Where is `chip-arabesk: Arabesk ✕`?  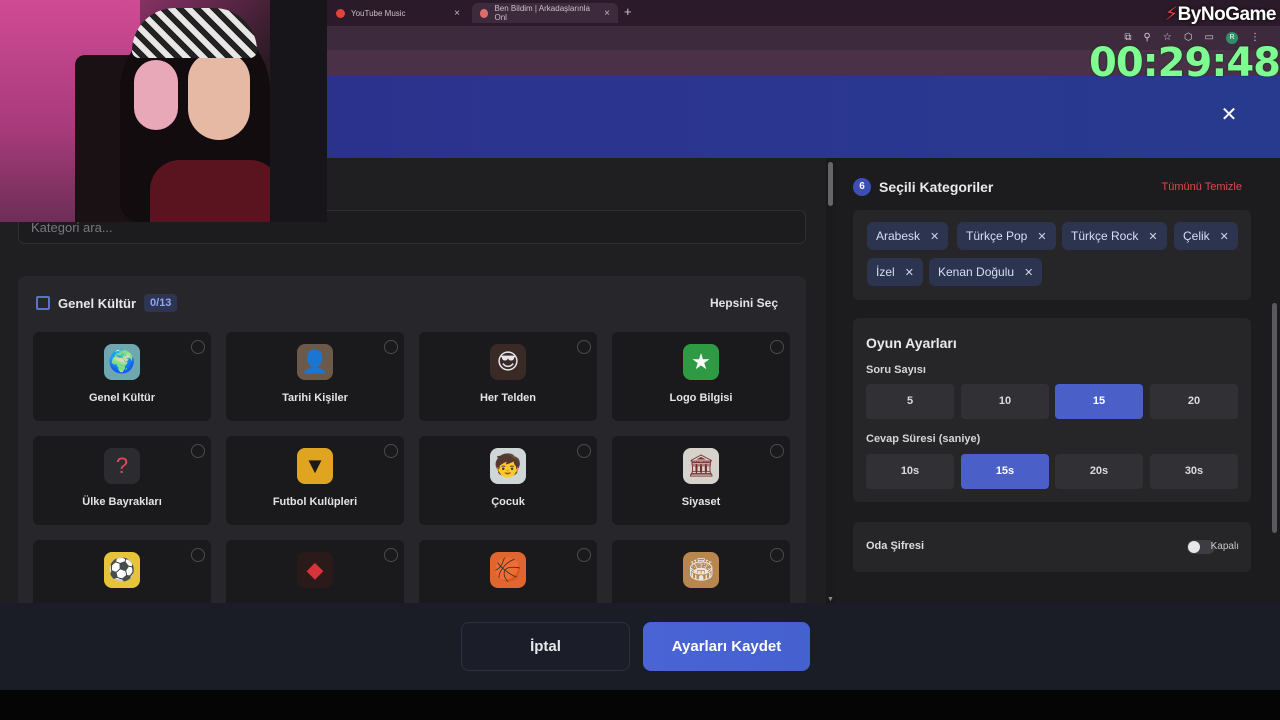
chip-arabesk: Arabesk ✕ is located at coordinates (908, 236).